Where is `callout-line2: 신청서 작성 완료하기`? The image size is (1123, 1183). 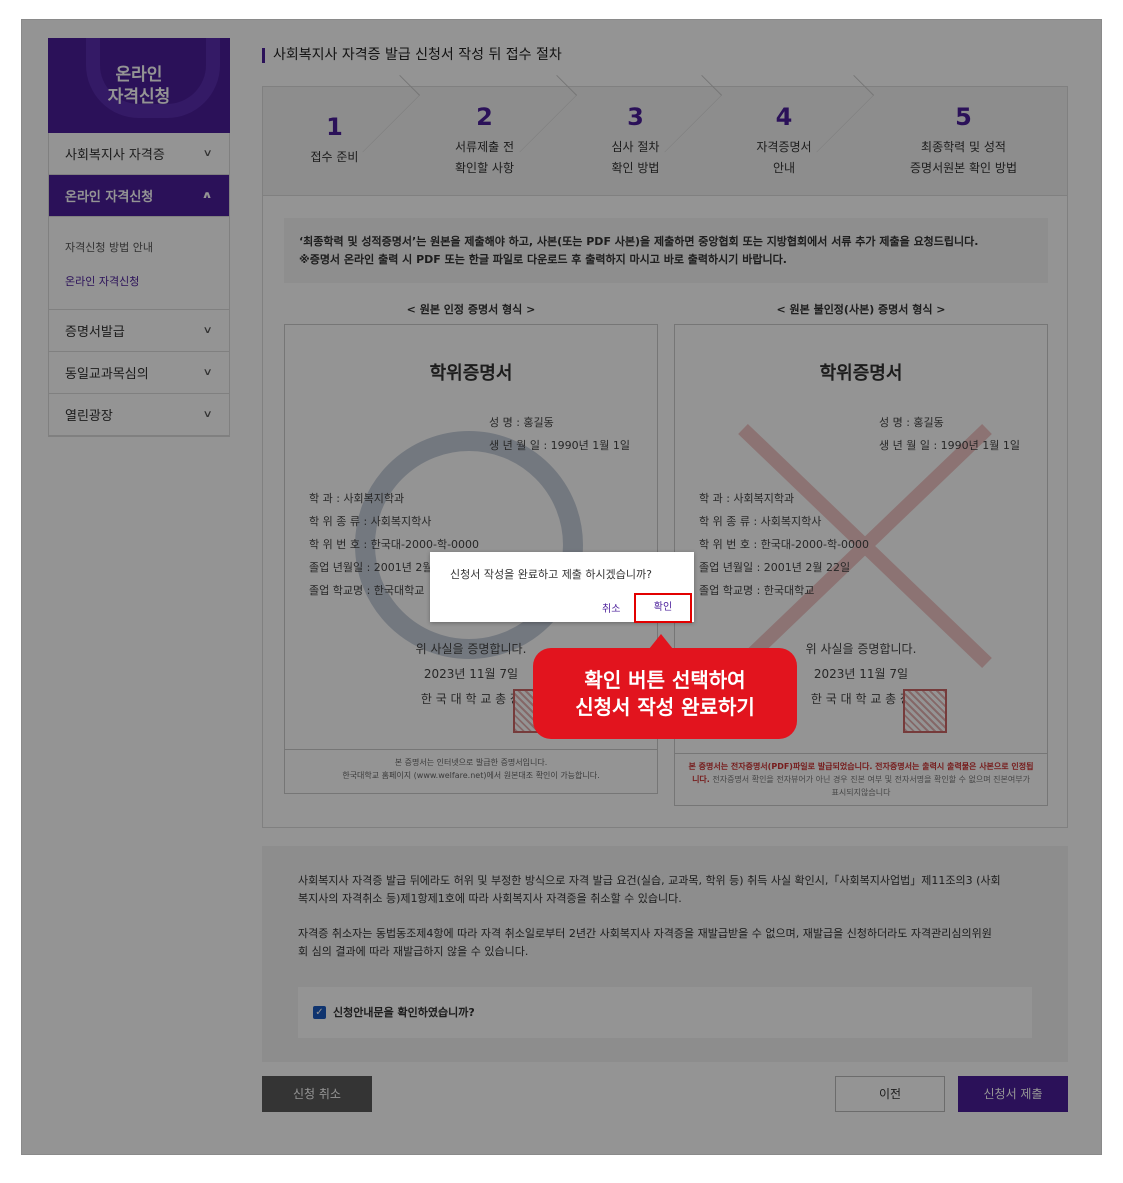
callout-line2: 신청서 작성 완료하기 is located at coordinates (665, 707).